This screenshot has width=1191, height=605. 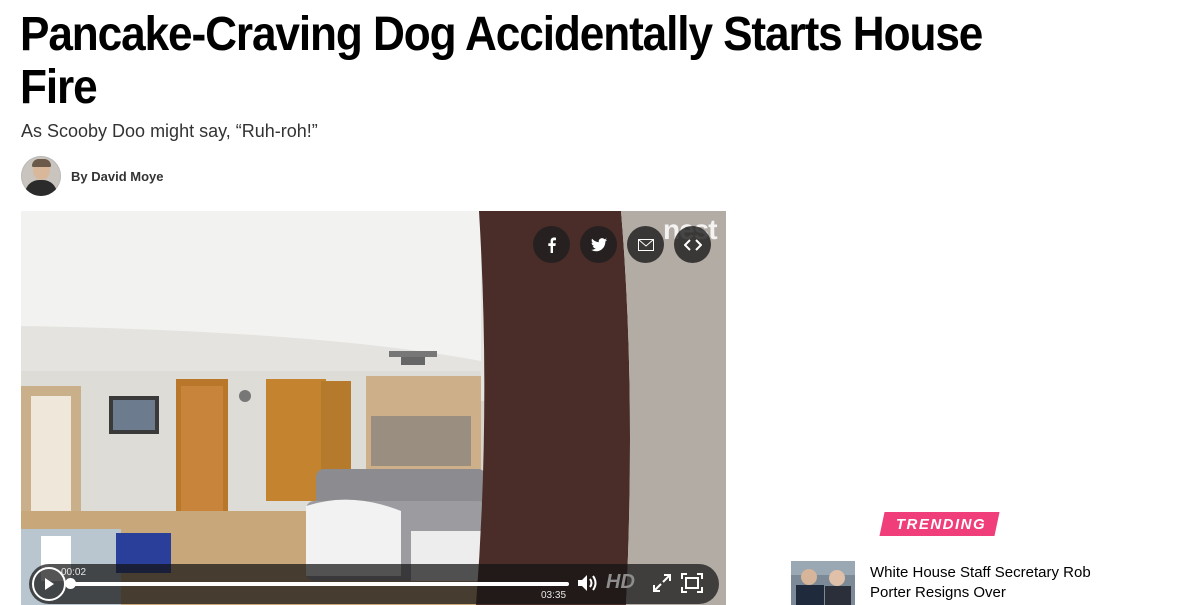 I want to click on author-avatar, so click(x=41, y=176).